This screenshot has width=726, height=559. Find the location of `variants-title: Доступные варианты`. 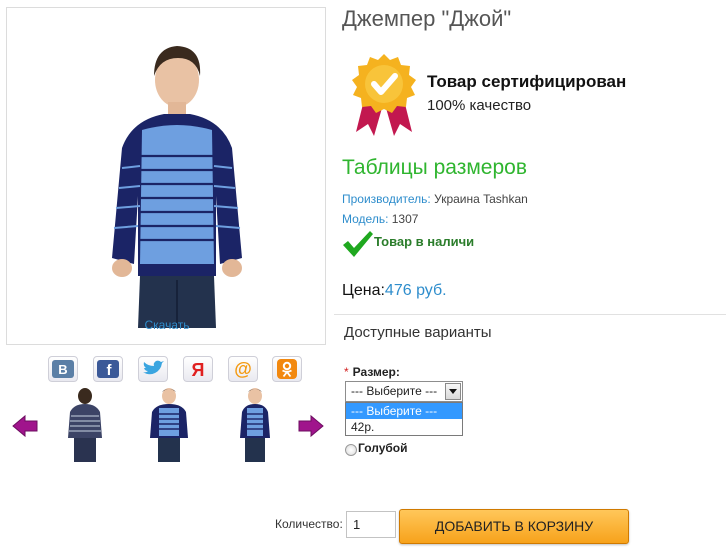

variants-title: Доступные варианты is located at coordinates (418, 332).